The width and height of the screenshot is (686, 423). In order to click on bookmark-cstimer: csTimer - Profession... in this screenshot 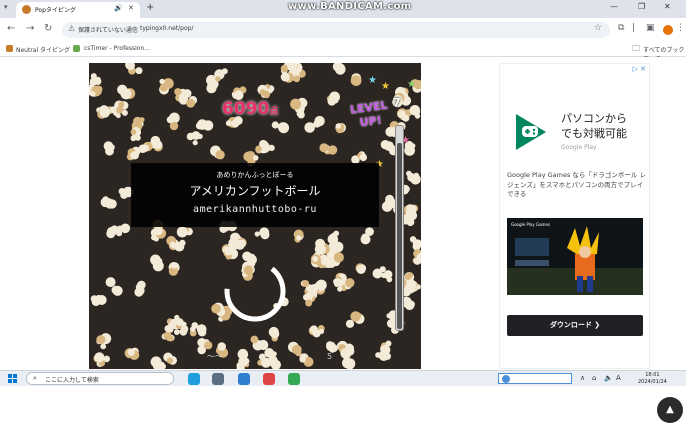, I will do `click(117, 48)`.